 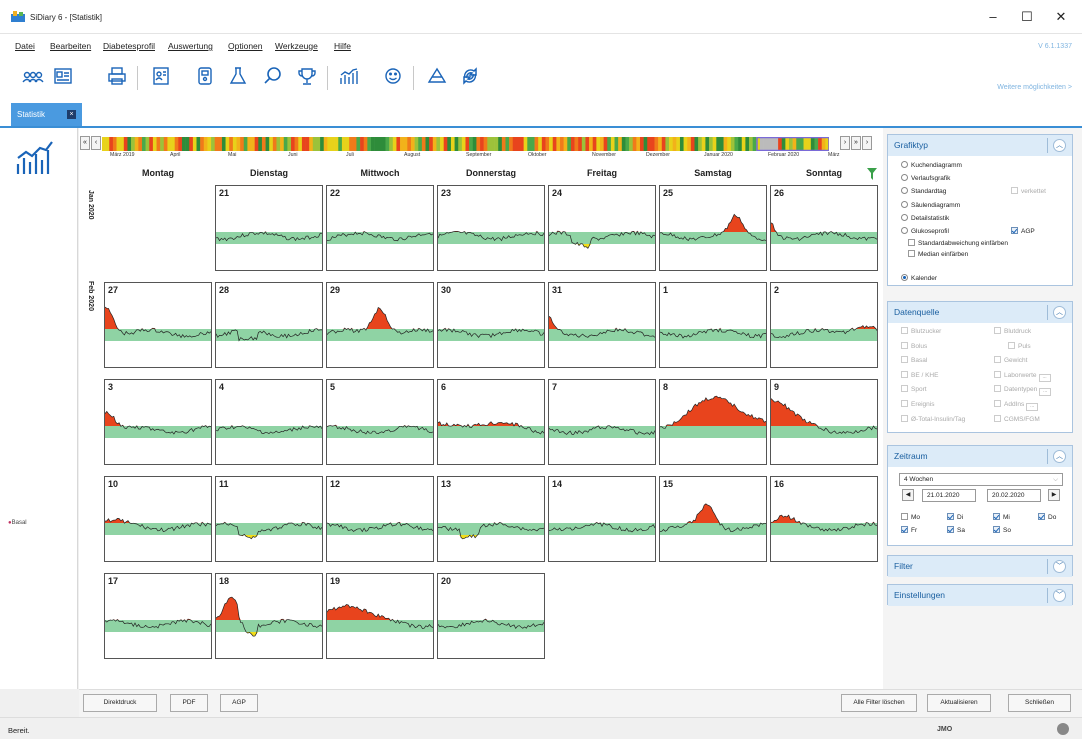 I want to click on trophy-icon, so click(x=307, y=78).